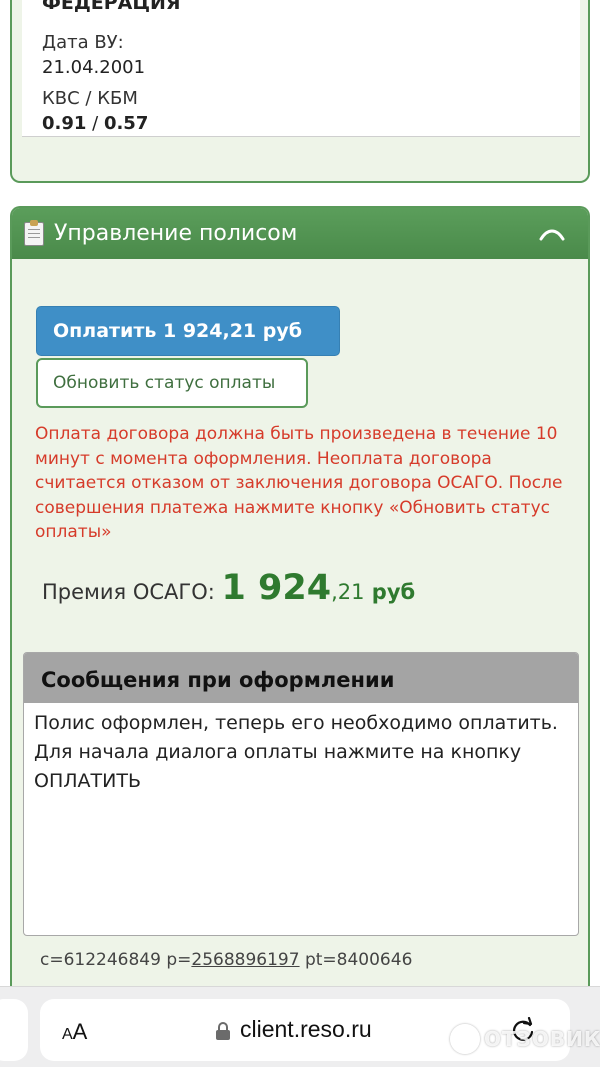 This screenshot has height=1067, width=600. Describe the element at coordinates (126, 123) in the screenshot. I see `kbm-value: 0.57` at that location.